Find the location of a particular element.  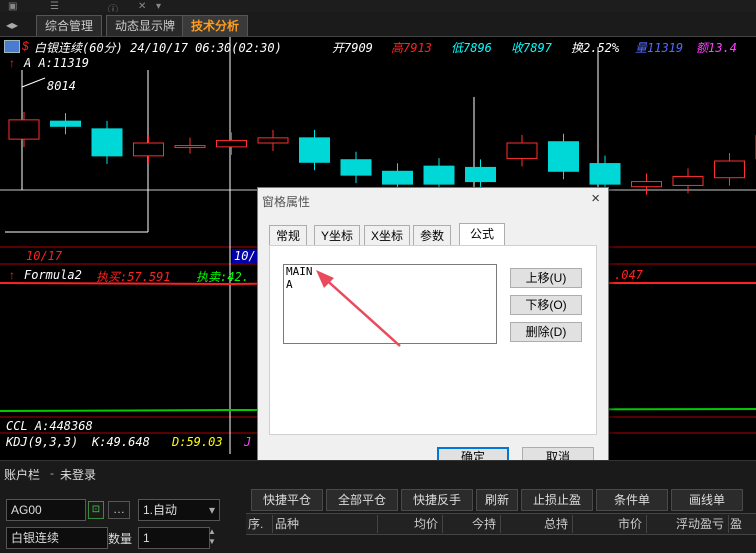

date-left: 10/17 is located at coordinates (44, 256).